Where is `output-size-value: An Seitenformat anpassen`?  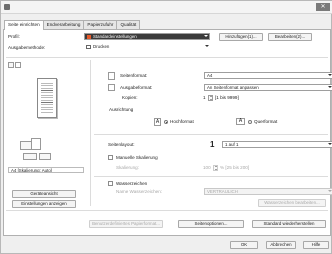 output-size-value: An Seitenformat anpassen is located at coordinates (233, 87).